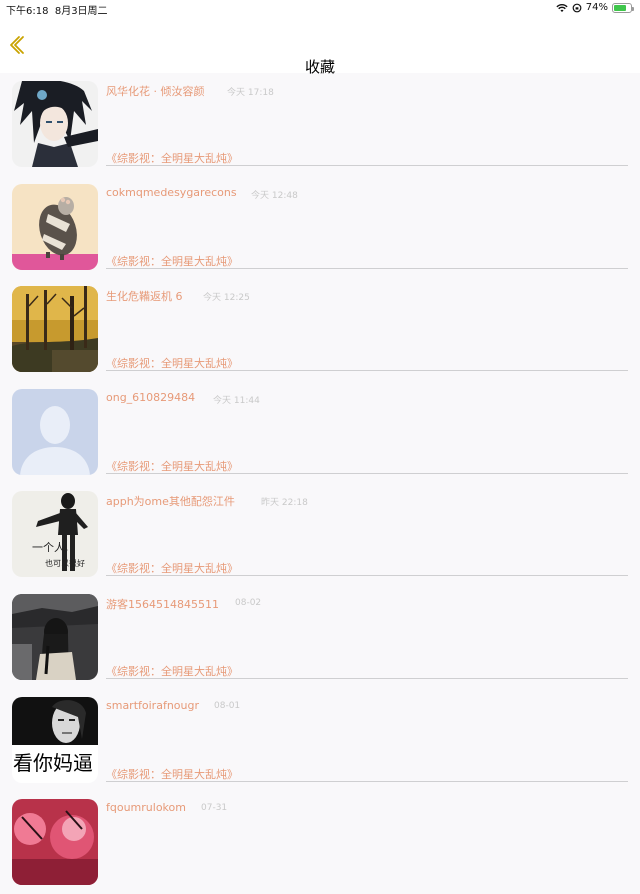  I want to click on chevron-left-icon, so click(17, 45).